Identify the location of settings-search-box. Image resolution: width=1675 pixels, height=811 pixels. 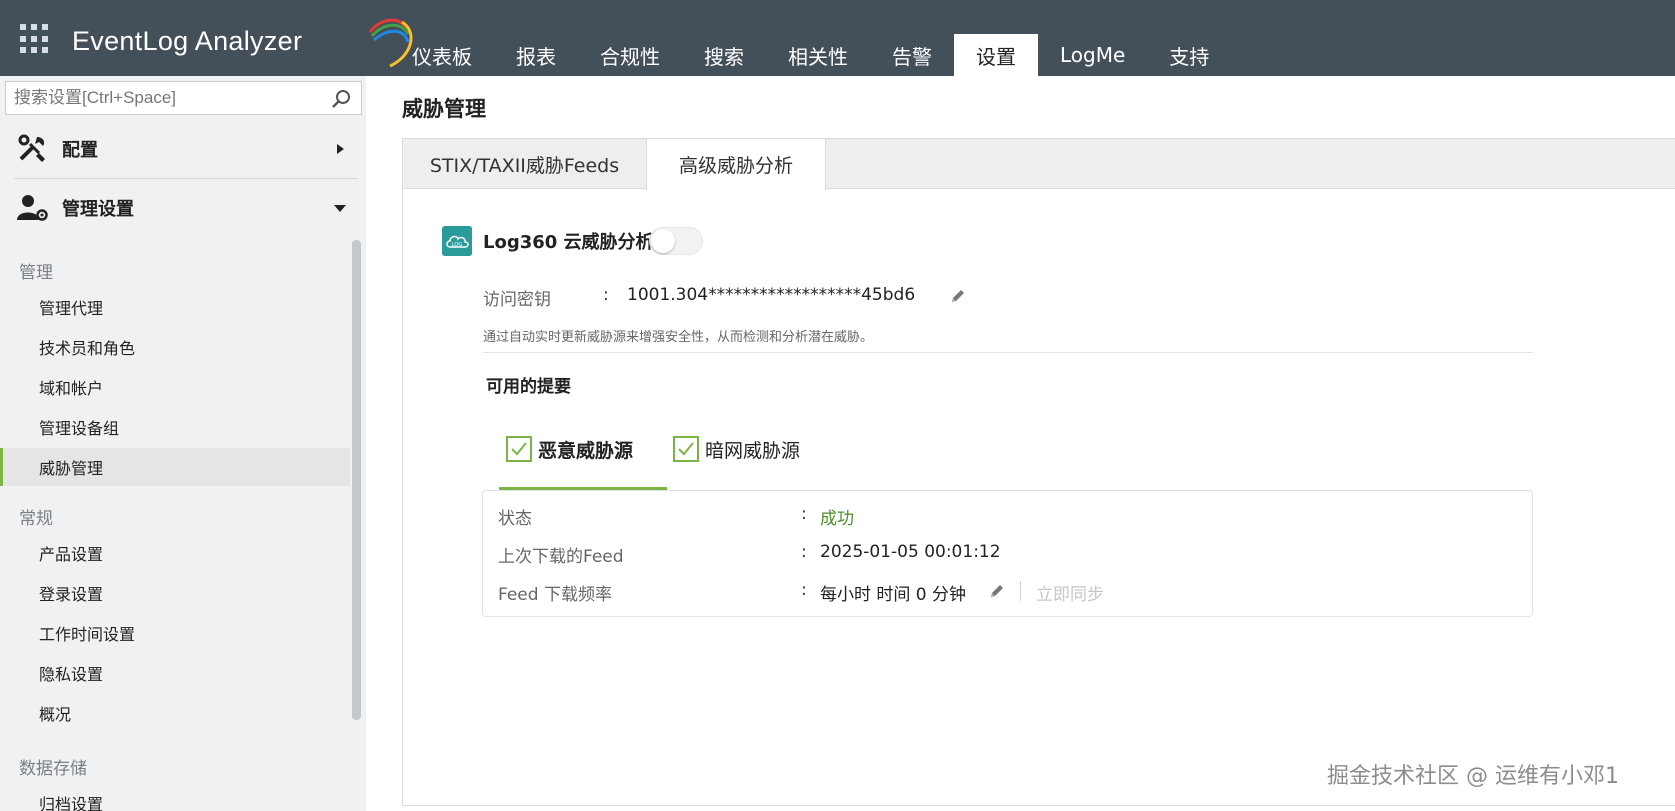
(183, 98).